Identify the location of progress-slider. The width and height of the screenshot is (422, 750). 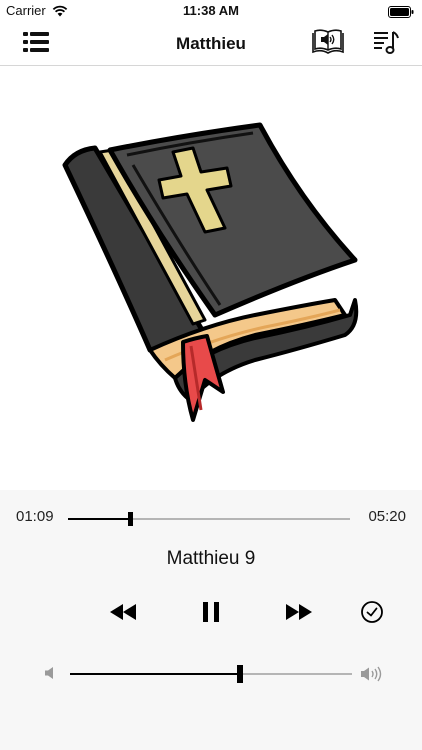
(209, 519).